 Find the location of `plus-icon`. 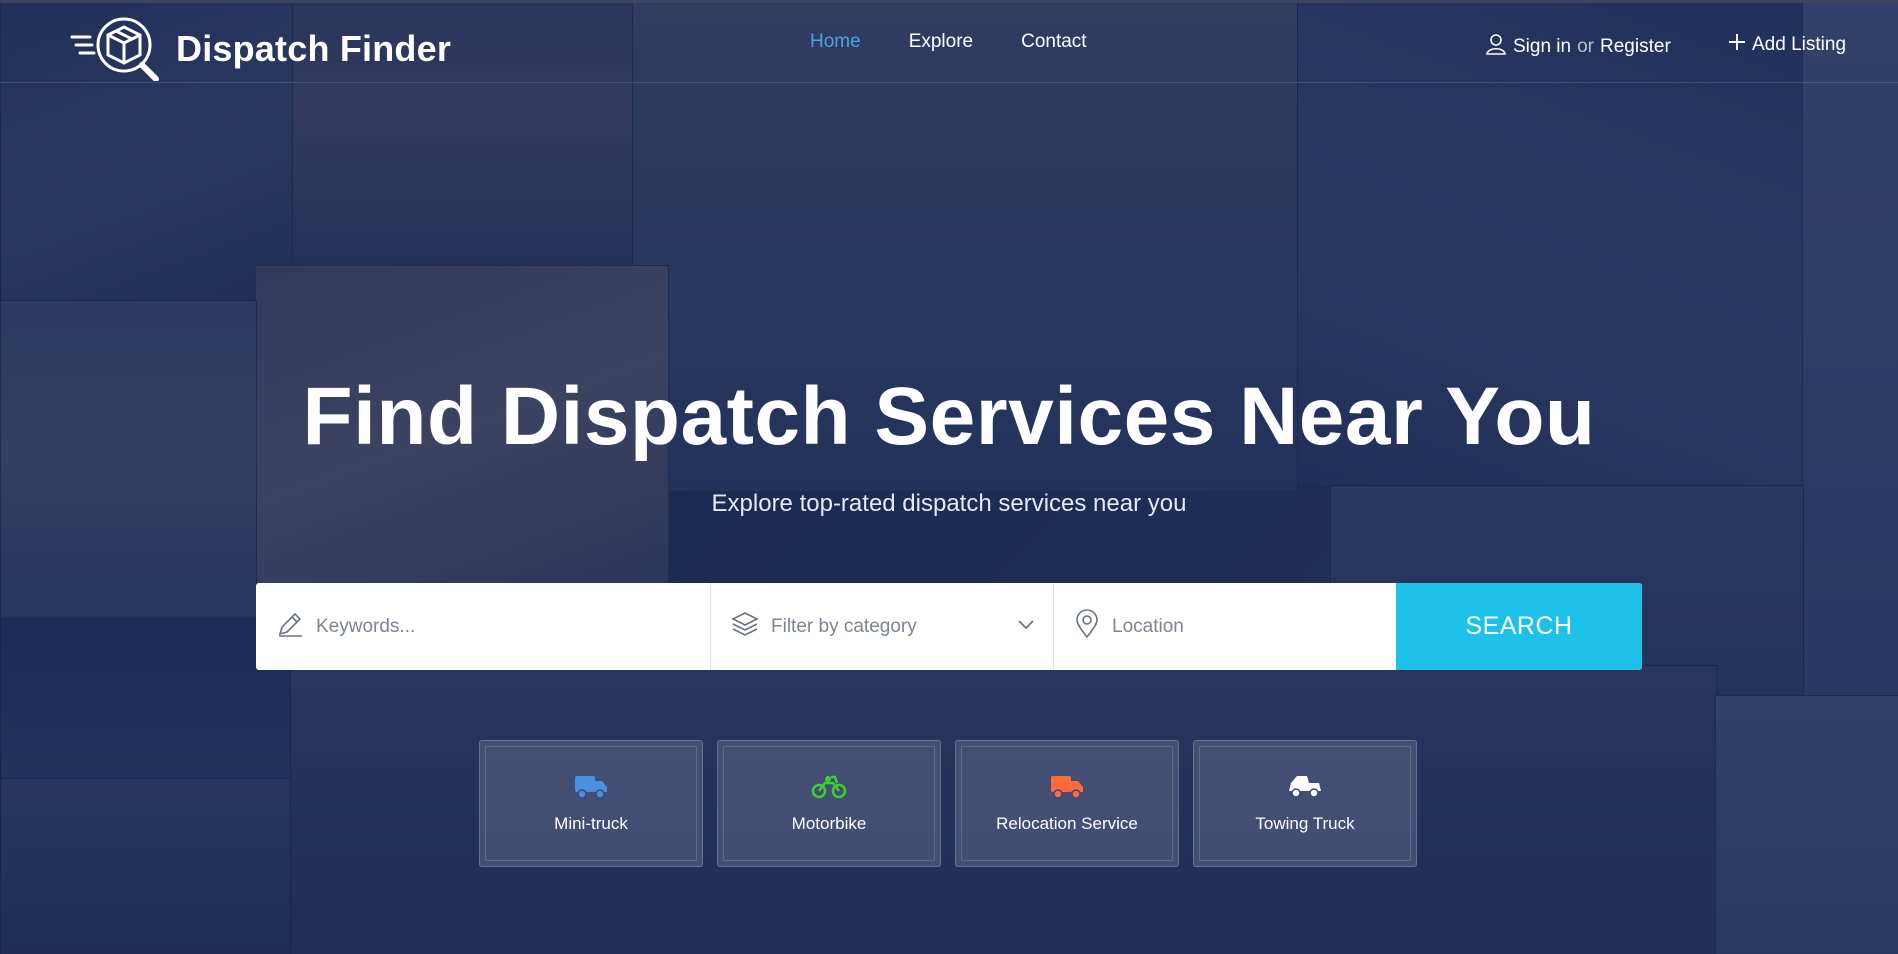

plus-icon is located at coordinates (1737, 45).